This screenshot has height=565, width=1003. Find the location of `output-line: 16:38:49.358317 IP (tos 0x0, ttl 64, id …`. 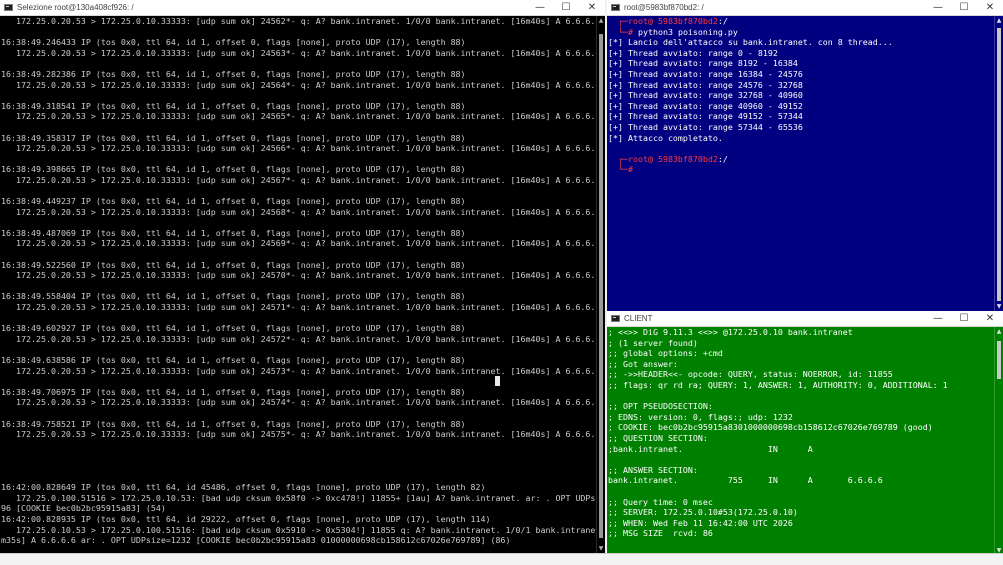

output-line: 16:38:49.358317 IP (tos 0x0, ttl 64, id … is located at coordinates (233, 137).